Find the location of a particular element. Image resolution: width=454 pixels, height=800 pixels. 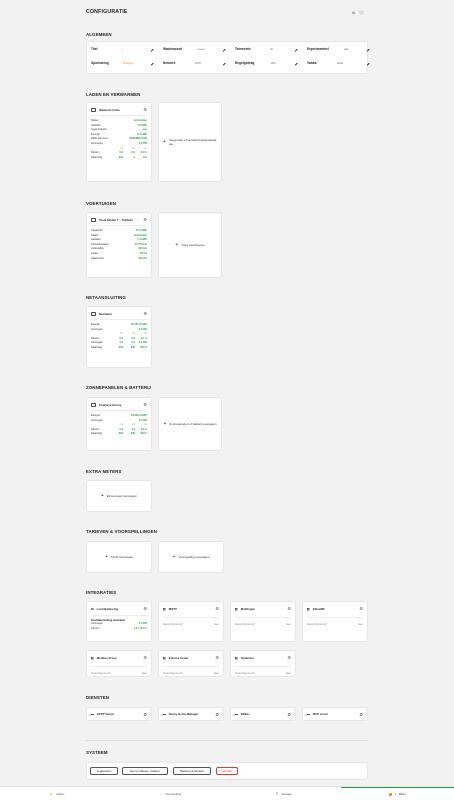

section-meters: EXTRA METERS is located at coordinates (104, 471).